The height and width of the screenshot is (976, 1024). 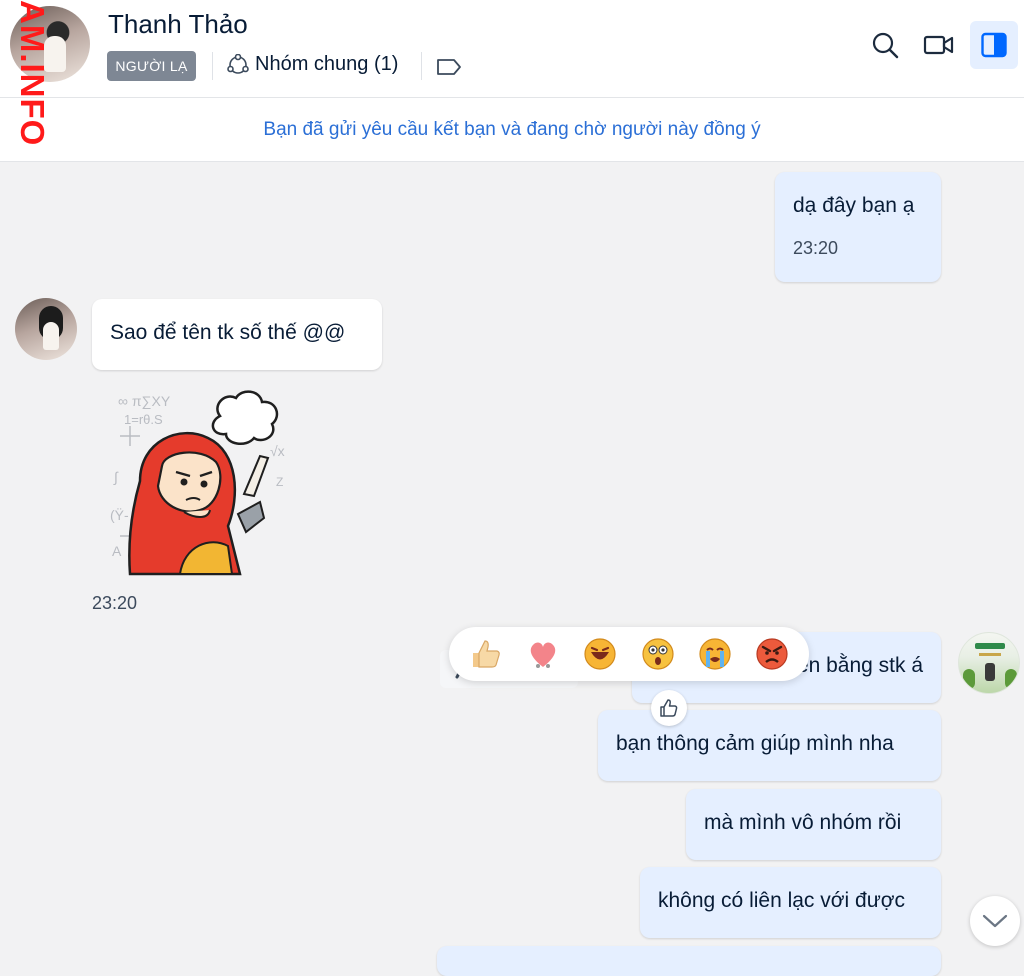 I want to click on video-call-button, so click(x=939, y=45).